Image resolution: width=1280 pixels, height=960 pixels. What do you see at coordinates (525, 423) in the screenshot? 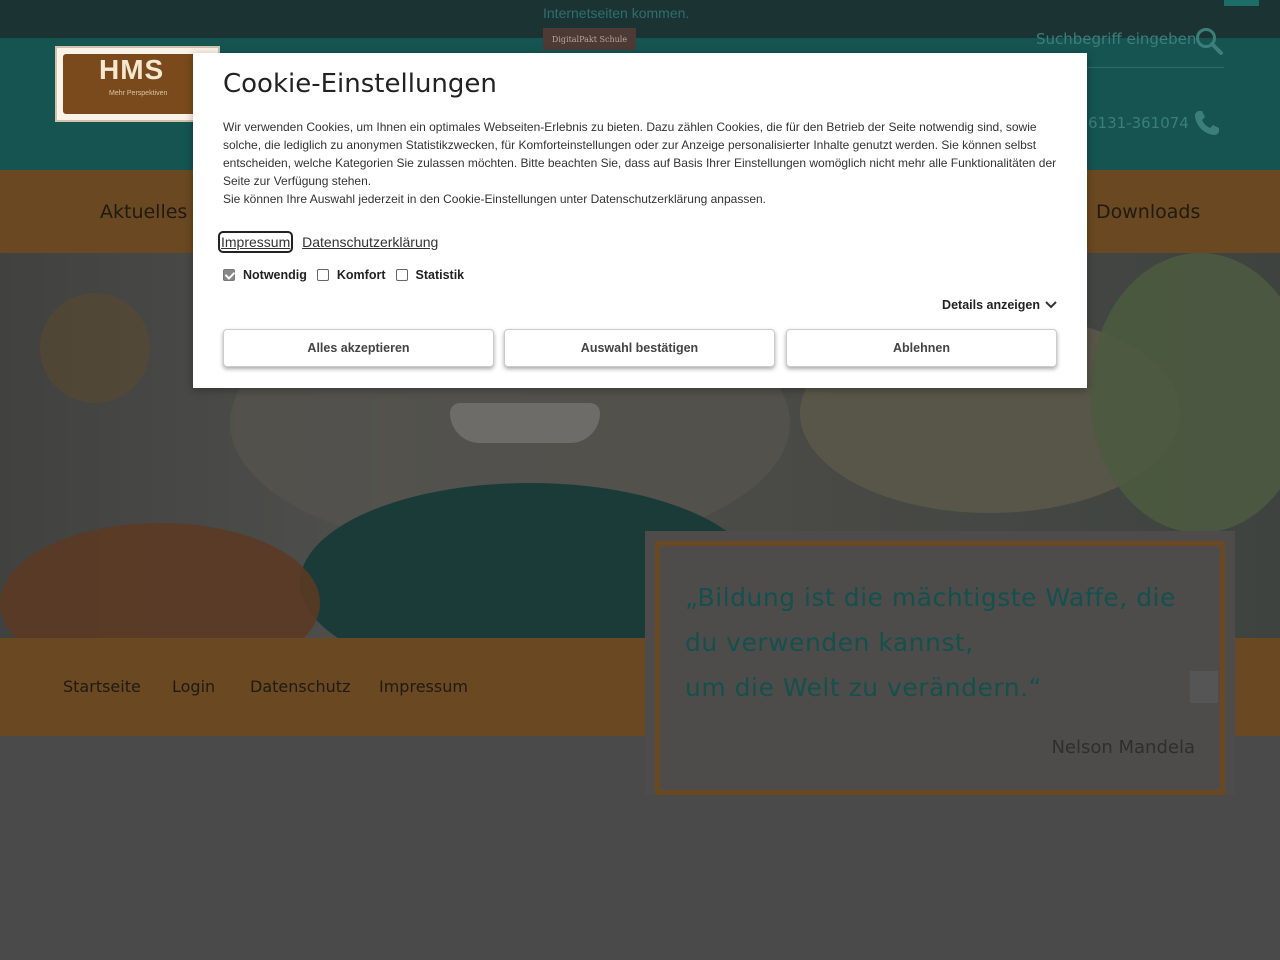
I see `hero-smile` at bounding box center [525, 423].